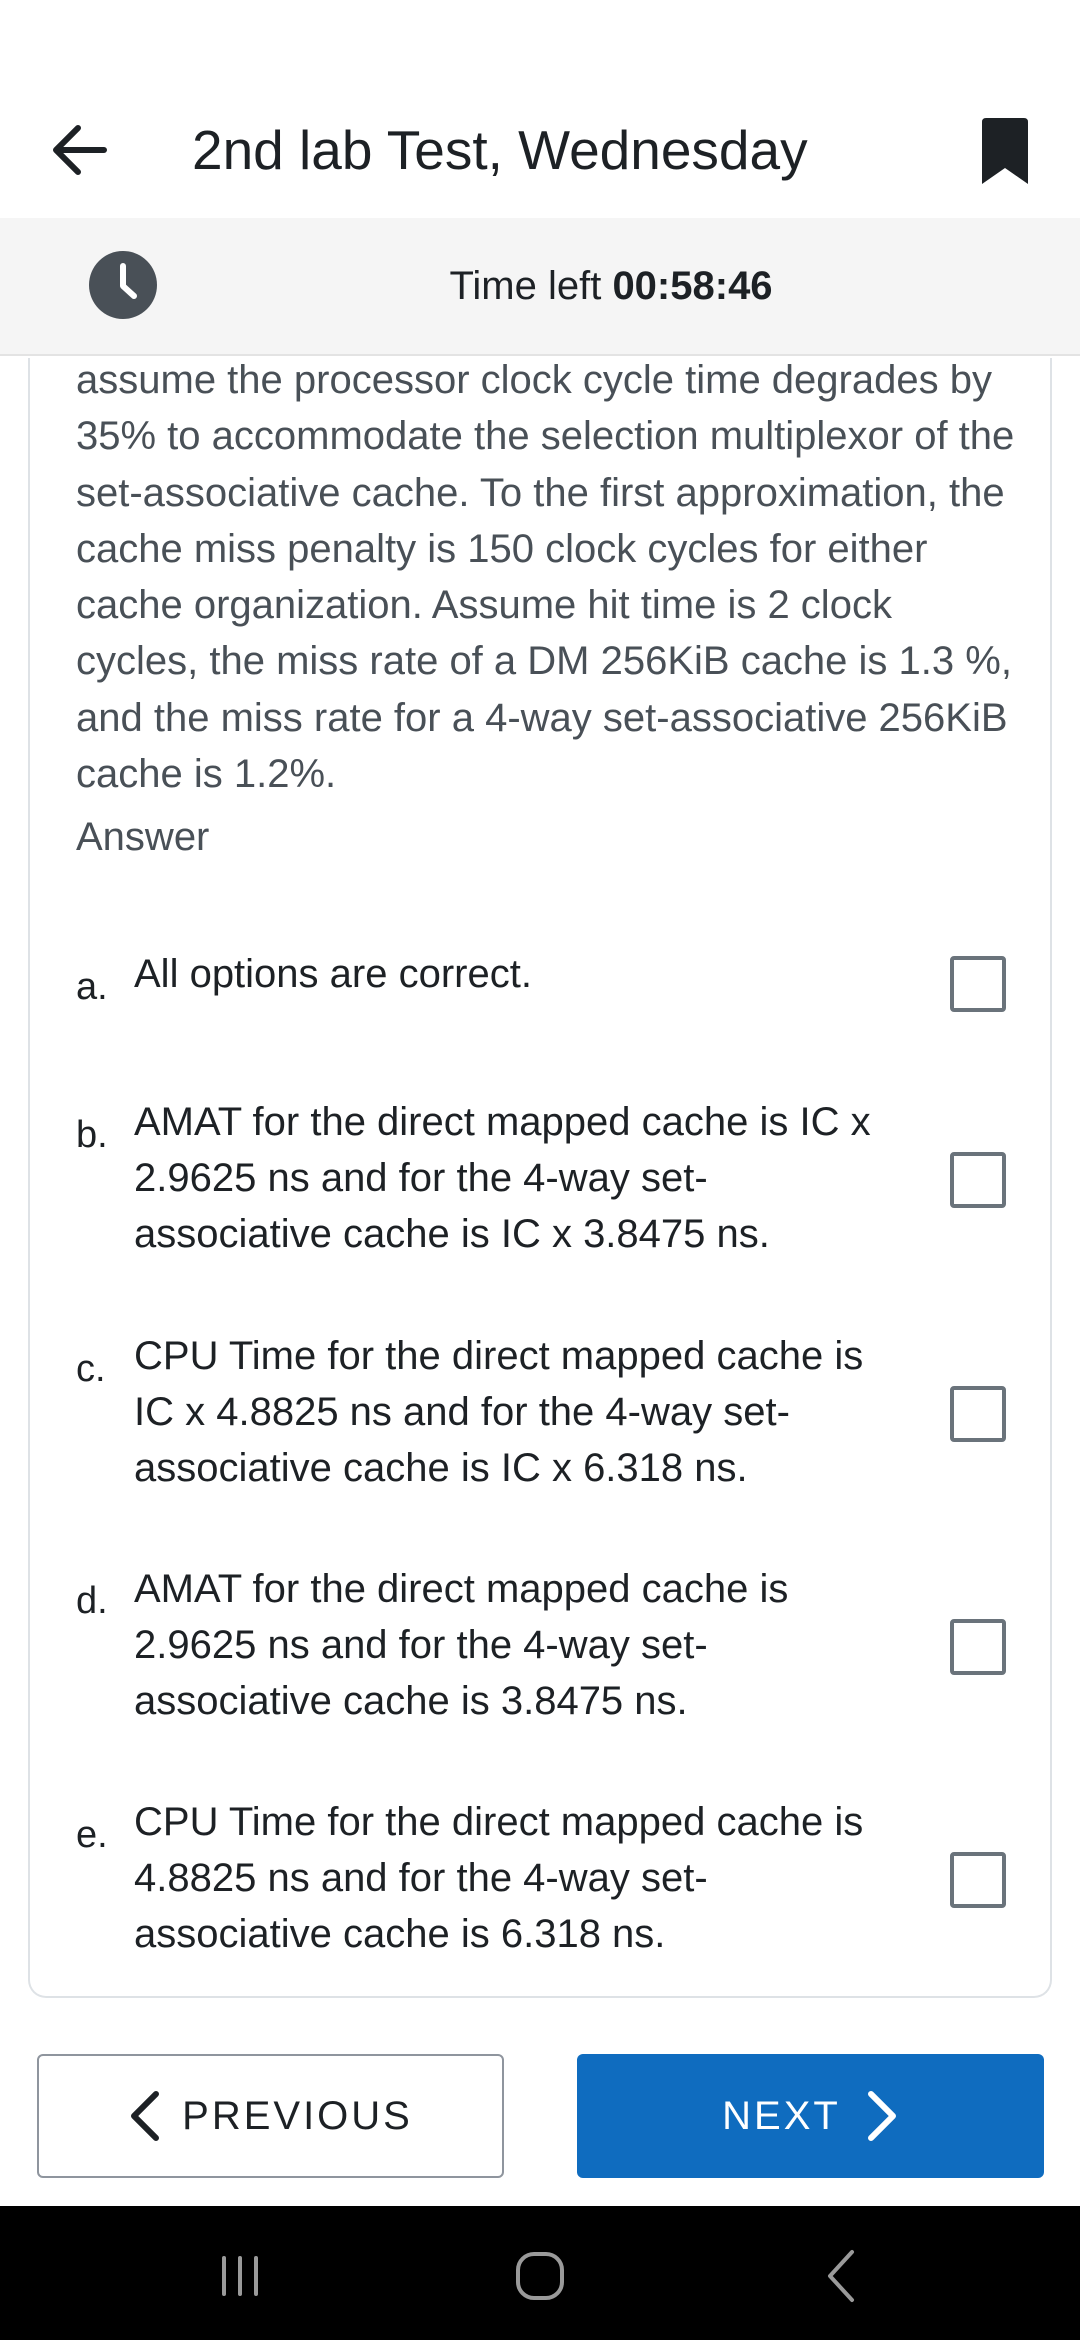 This screenshot has width=1080, height=2340. Describe the element at coordinates (143, 837) in the screenshot. I see `answer-label: Answer` at that location.